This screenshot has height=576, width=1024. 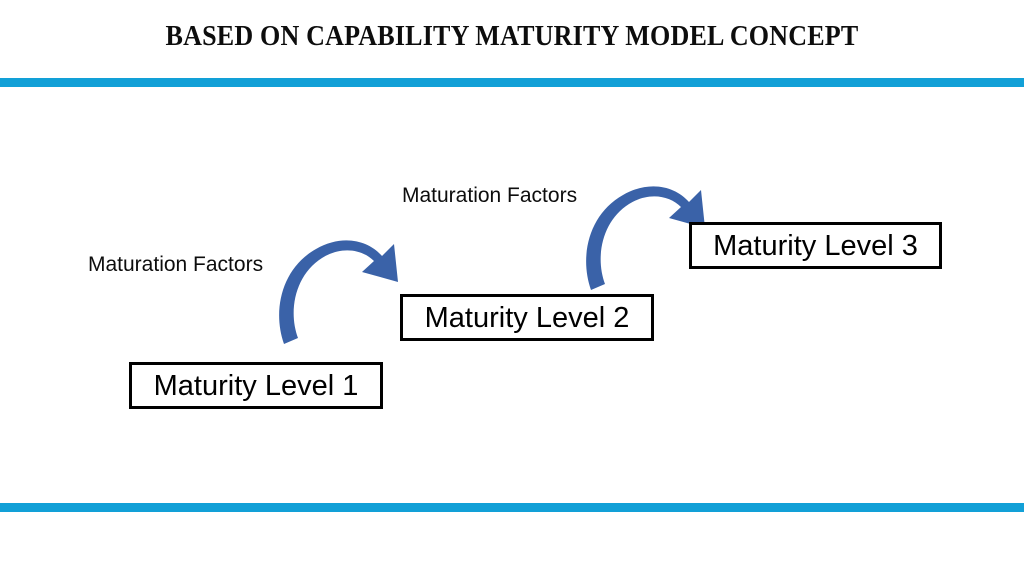 I want to click on bottom-divider-bar, so click(x=512, y=507).